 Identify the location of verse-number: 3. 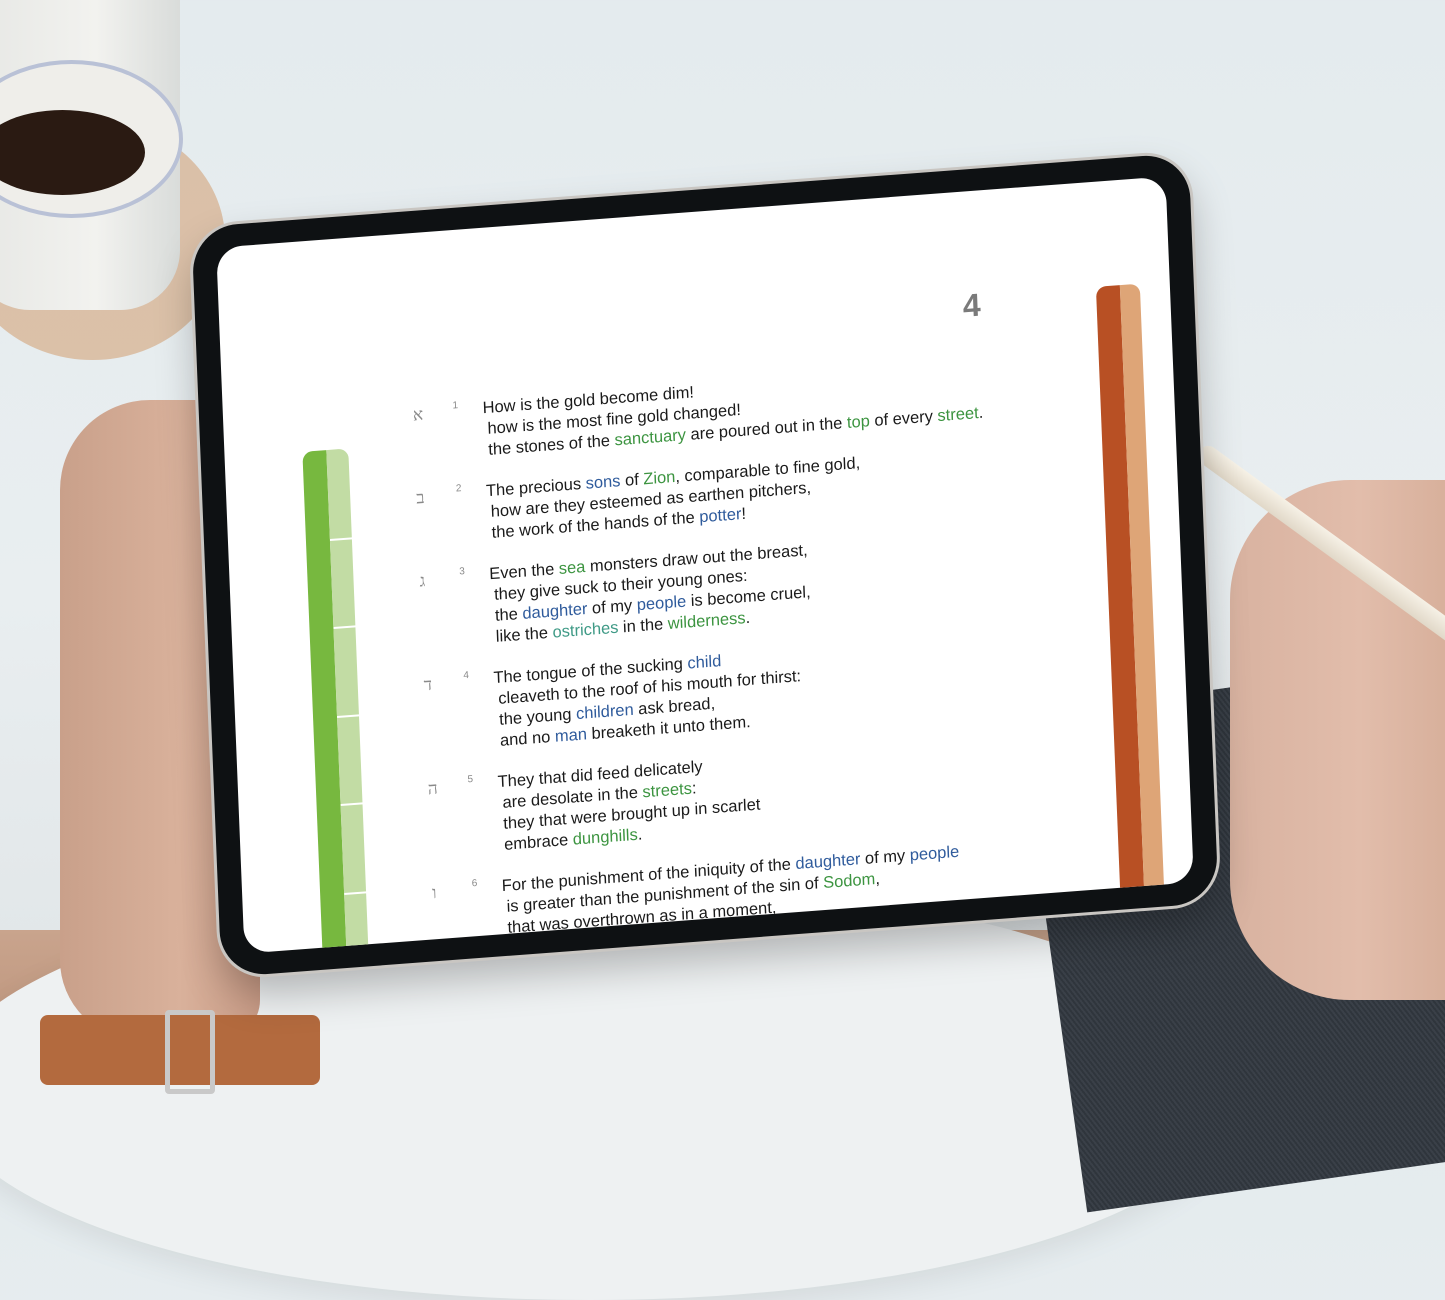
(462, 572).